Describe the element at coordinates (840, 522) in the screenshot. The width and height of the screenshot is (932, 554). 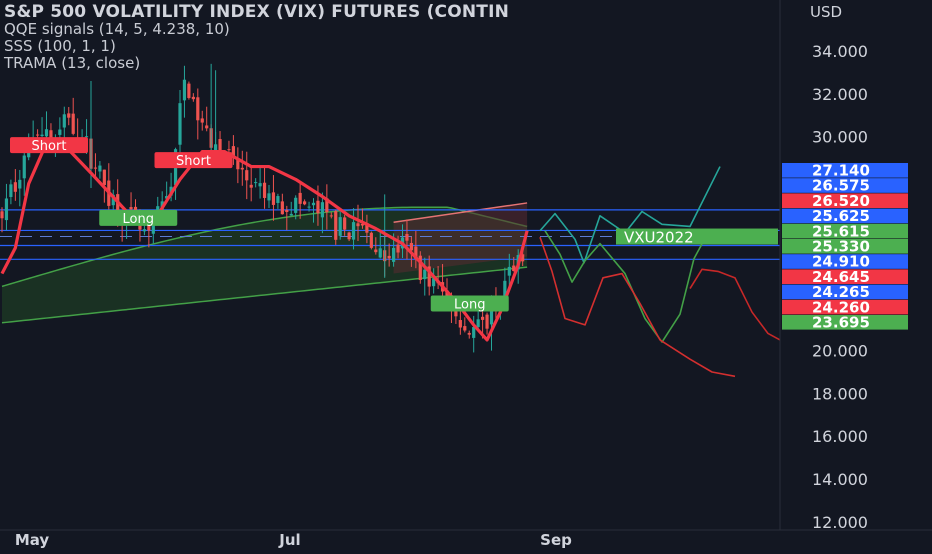
I see `price-tick-label: 12.000` at that location.